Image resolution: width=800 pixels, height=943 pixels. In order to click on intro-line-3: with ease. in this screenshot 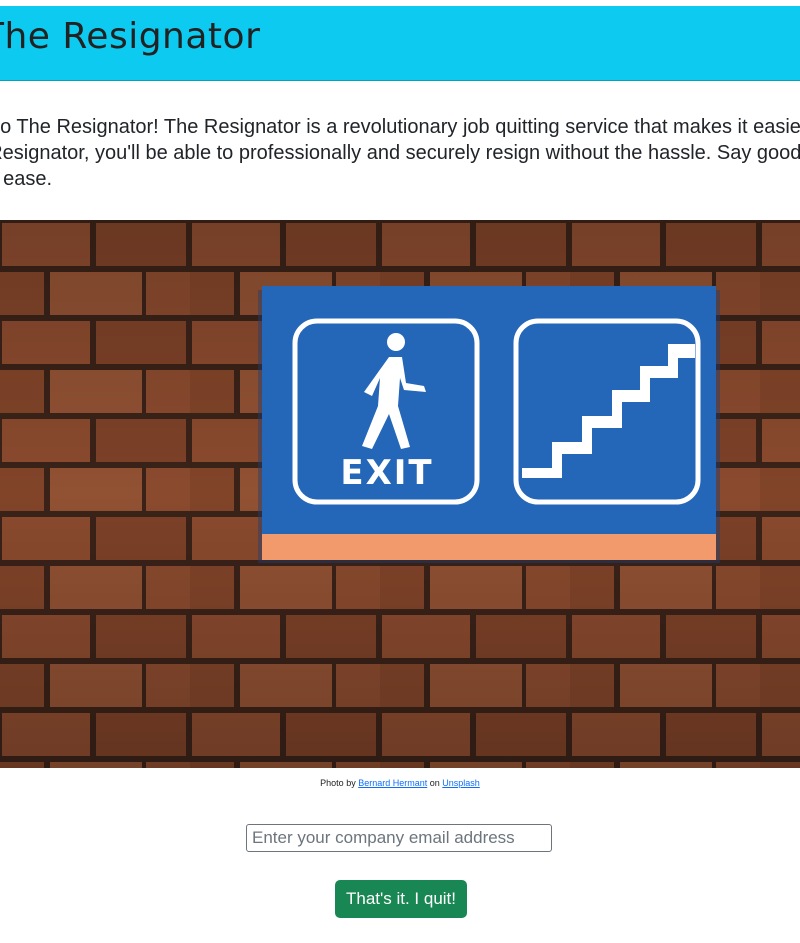, I will do `click(26, 179)`.